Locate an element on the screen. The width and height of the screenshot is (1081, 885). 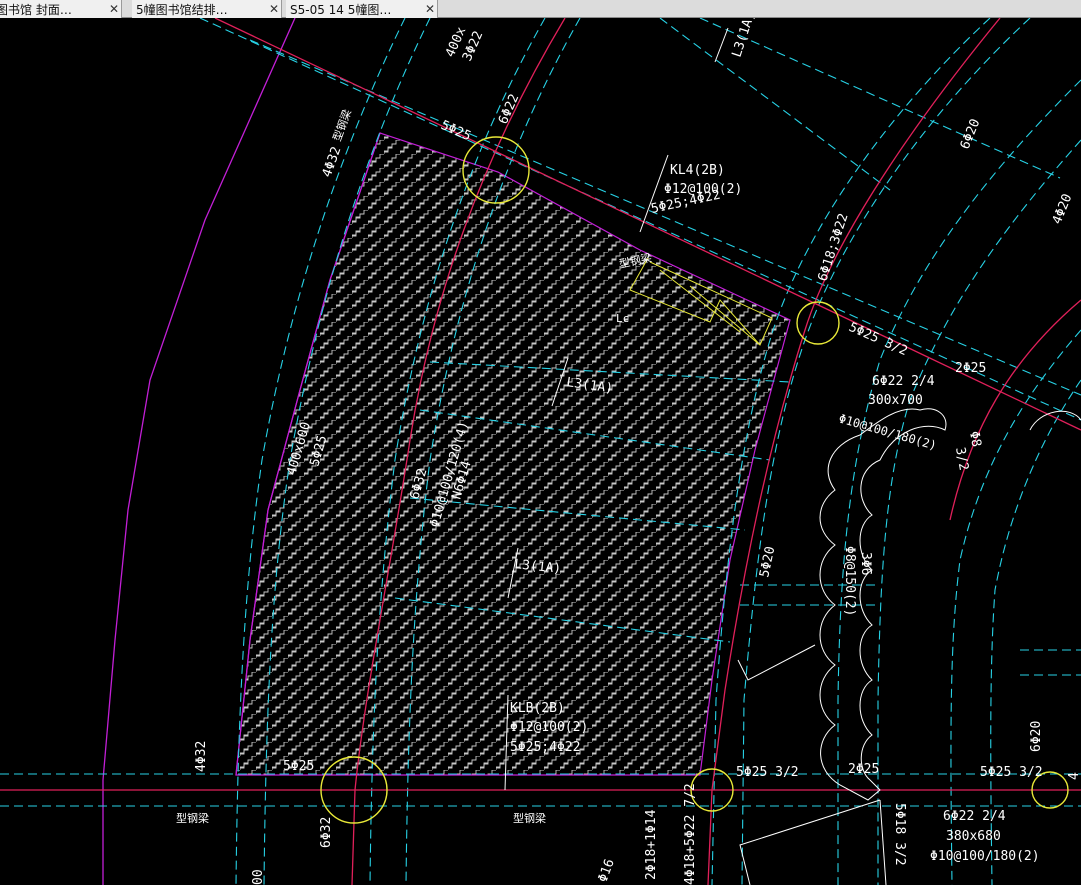
label-bottom-6p22: 6Φ22 2/4 is located at coordinates (974, 816).